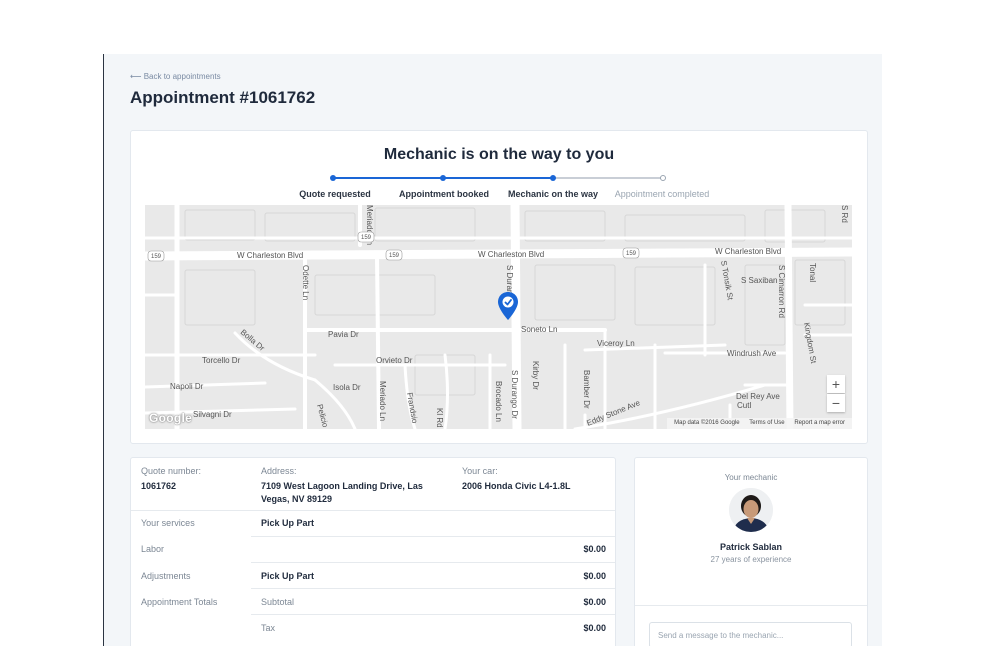  I want to click on quote-number-label: Quote number:, so click(171, 471).